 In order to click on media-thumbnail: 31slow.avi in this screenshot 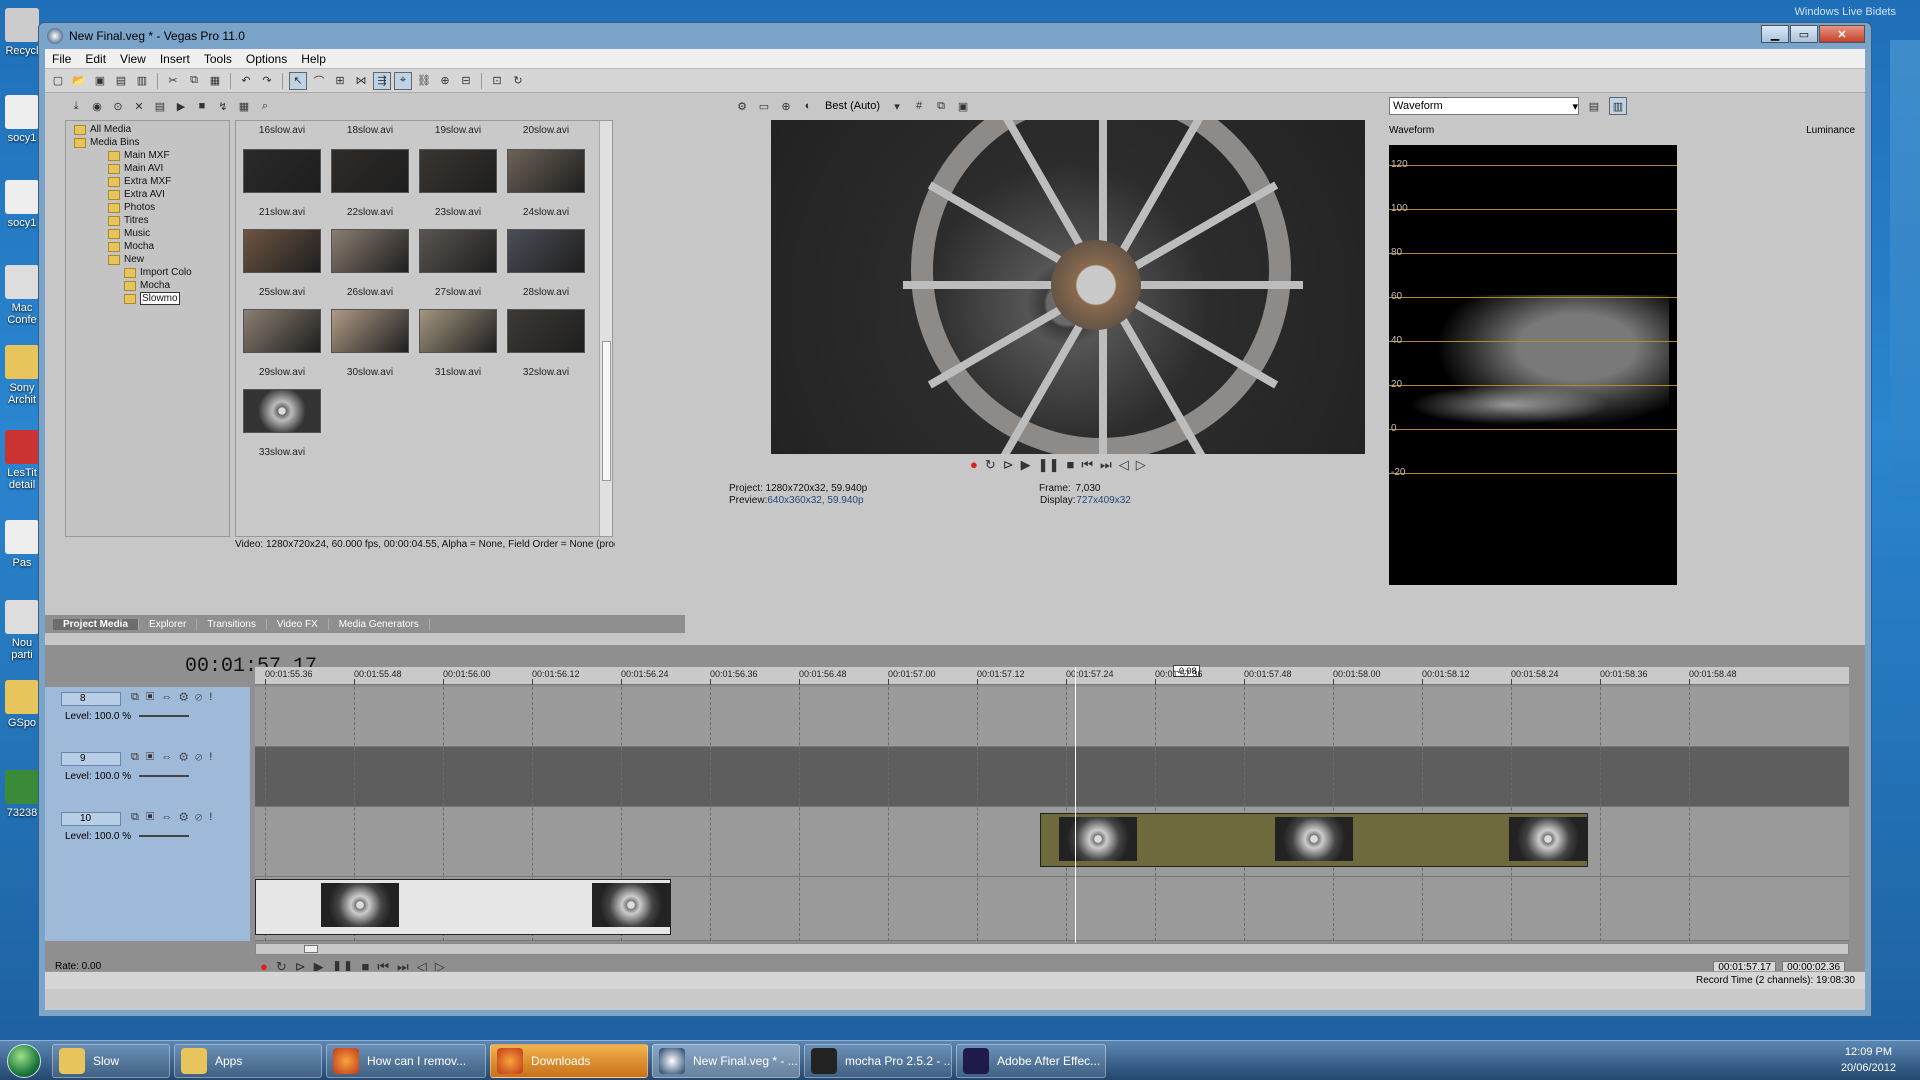, I will do `click(458, 343)`.